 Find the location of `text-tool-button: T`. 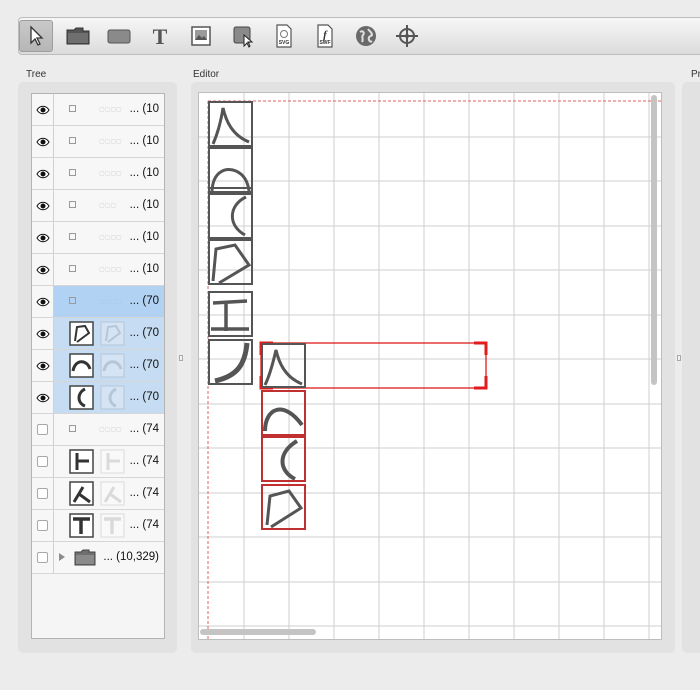

text-tool-button: T is located at coordinates (160, 36).